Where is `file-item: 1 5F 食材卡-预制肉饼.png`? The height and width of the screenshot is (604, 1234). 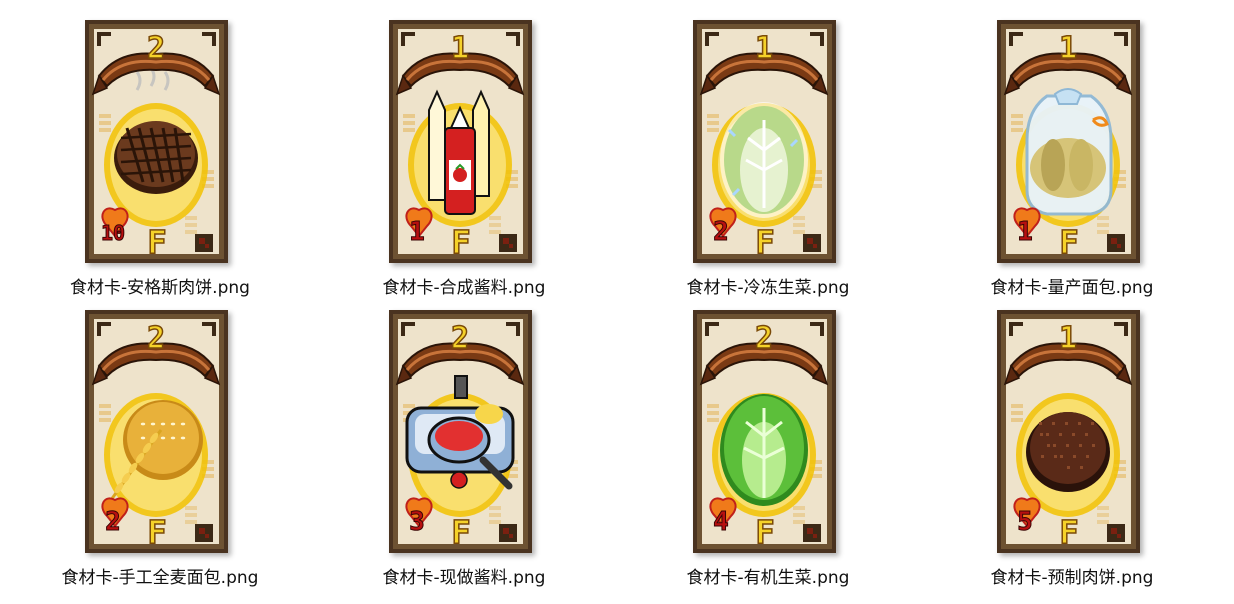 file-item: 1 5F 食材卡-预制肉饼.png is located at coordinates (1072, 455).